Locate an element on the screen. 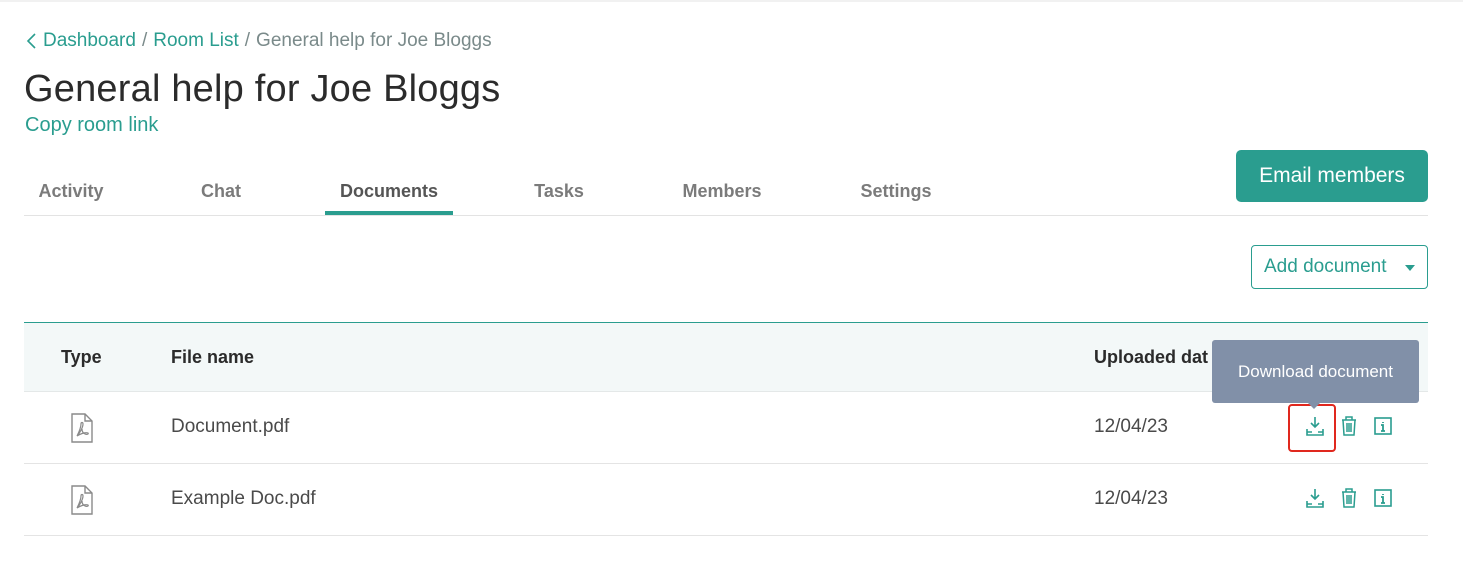 The image size is (1463, 585). tooltip-arrow is located at coordinates (1314, 405).